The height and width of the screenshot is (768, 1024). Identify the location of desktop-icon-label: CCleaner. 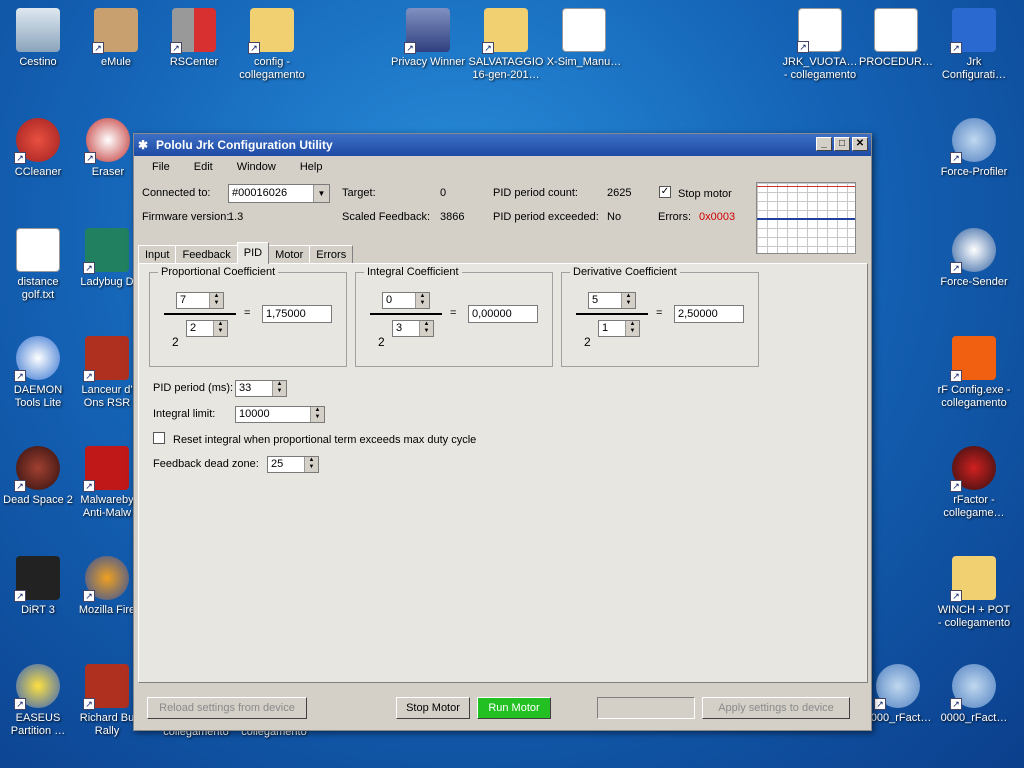
(38, 172).